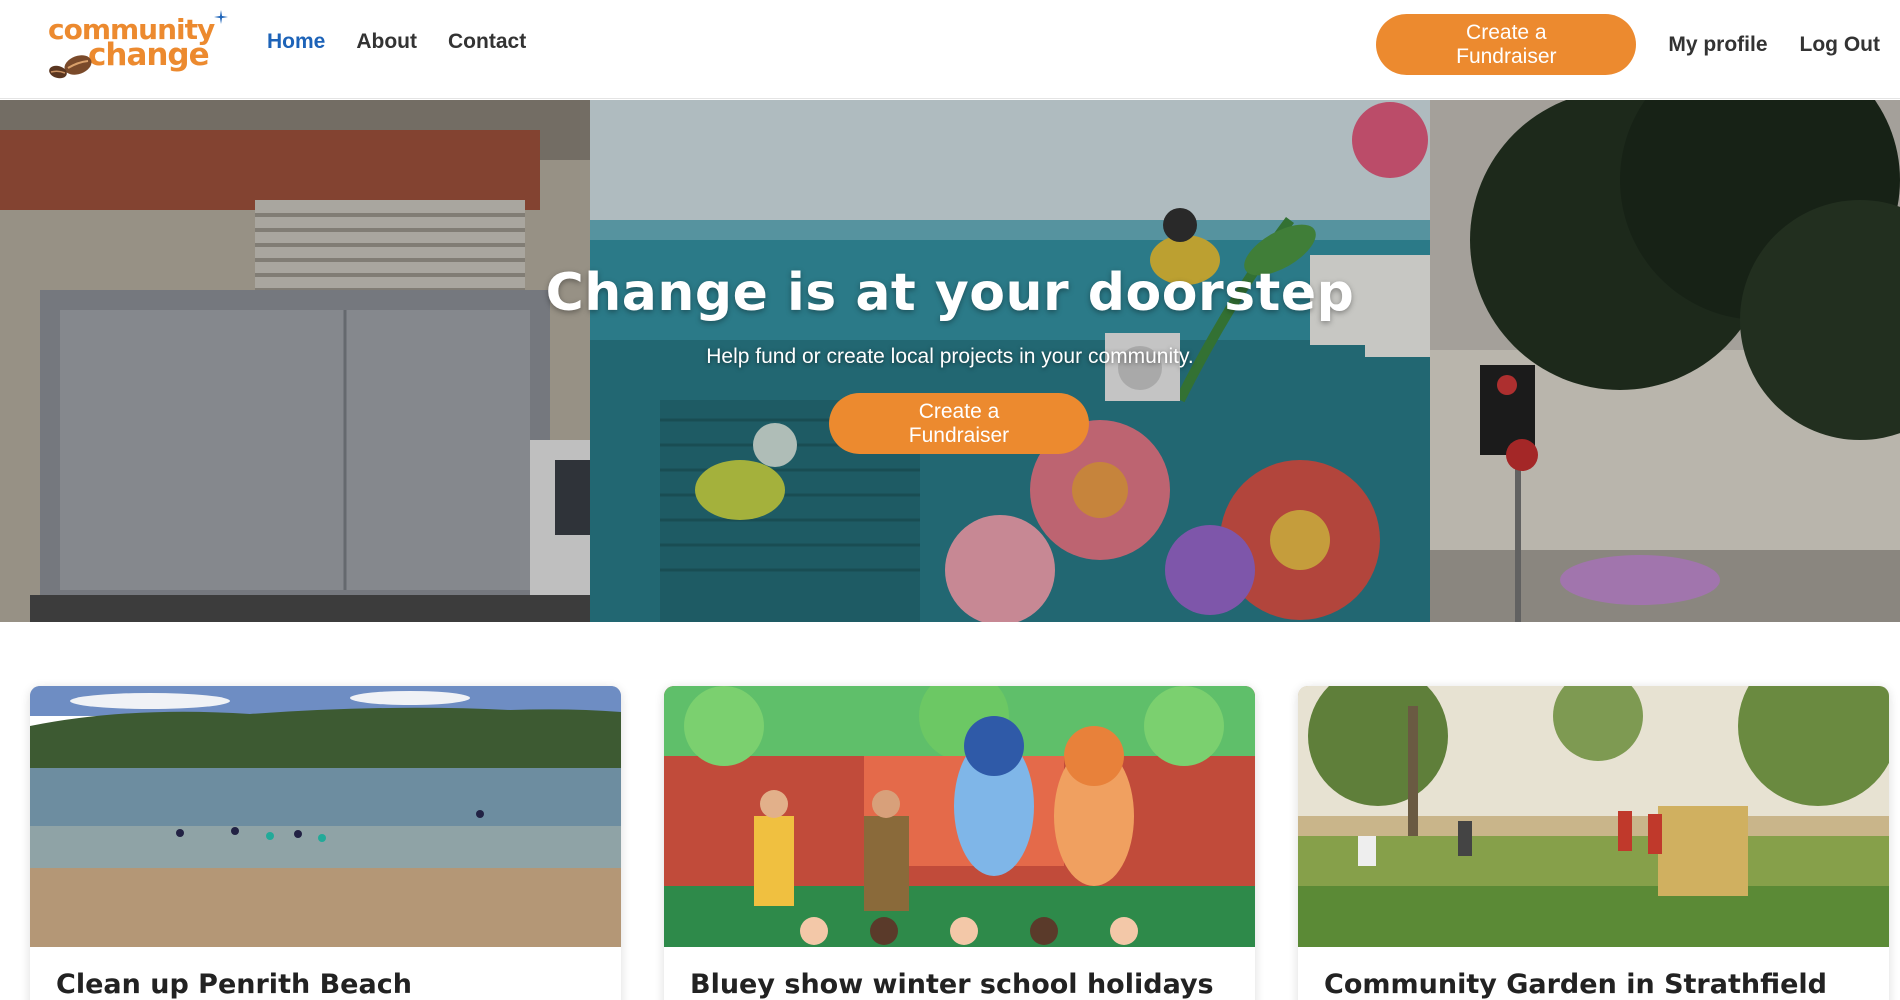 The width and height of the screenshot is (1900, 1000). I want to click on hero-create-fundraiser-button: Create a Fundraiser, so click(959, 423).